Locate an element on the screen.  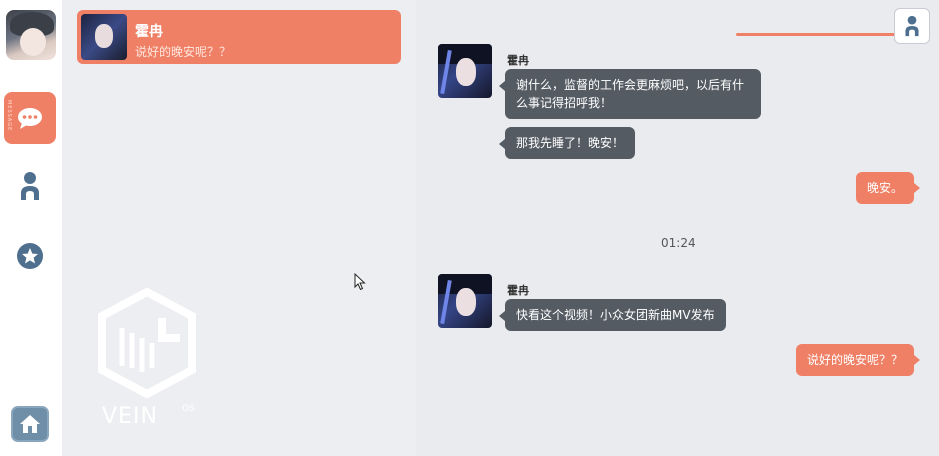
mouse-cursor-icon is located at coordinates (360, 282).